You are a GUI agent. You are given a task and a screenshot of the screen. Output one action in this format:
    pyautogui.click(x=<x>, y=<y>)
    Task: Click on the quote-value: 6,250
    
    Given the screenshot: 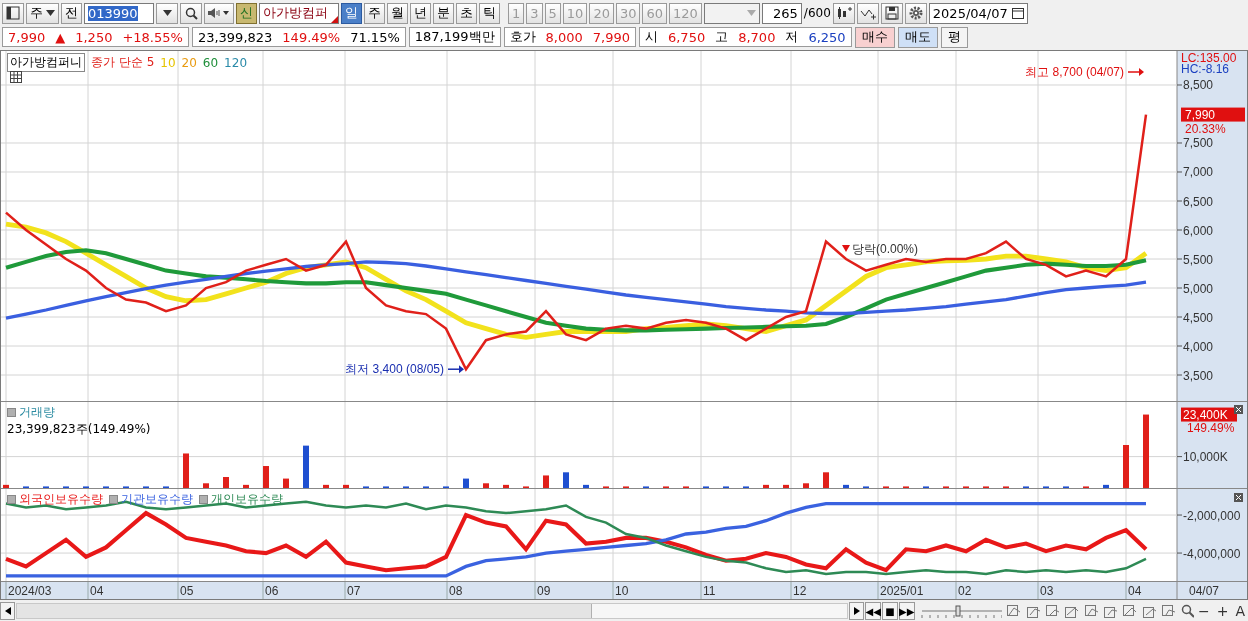 What is the action you would take?
    pyautogui.click(x=827, y=37)
    